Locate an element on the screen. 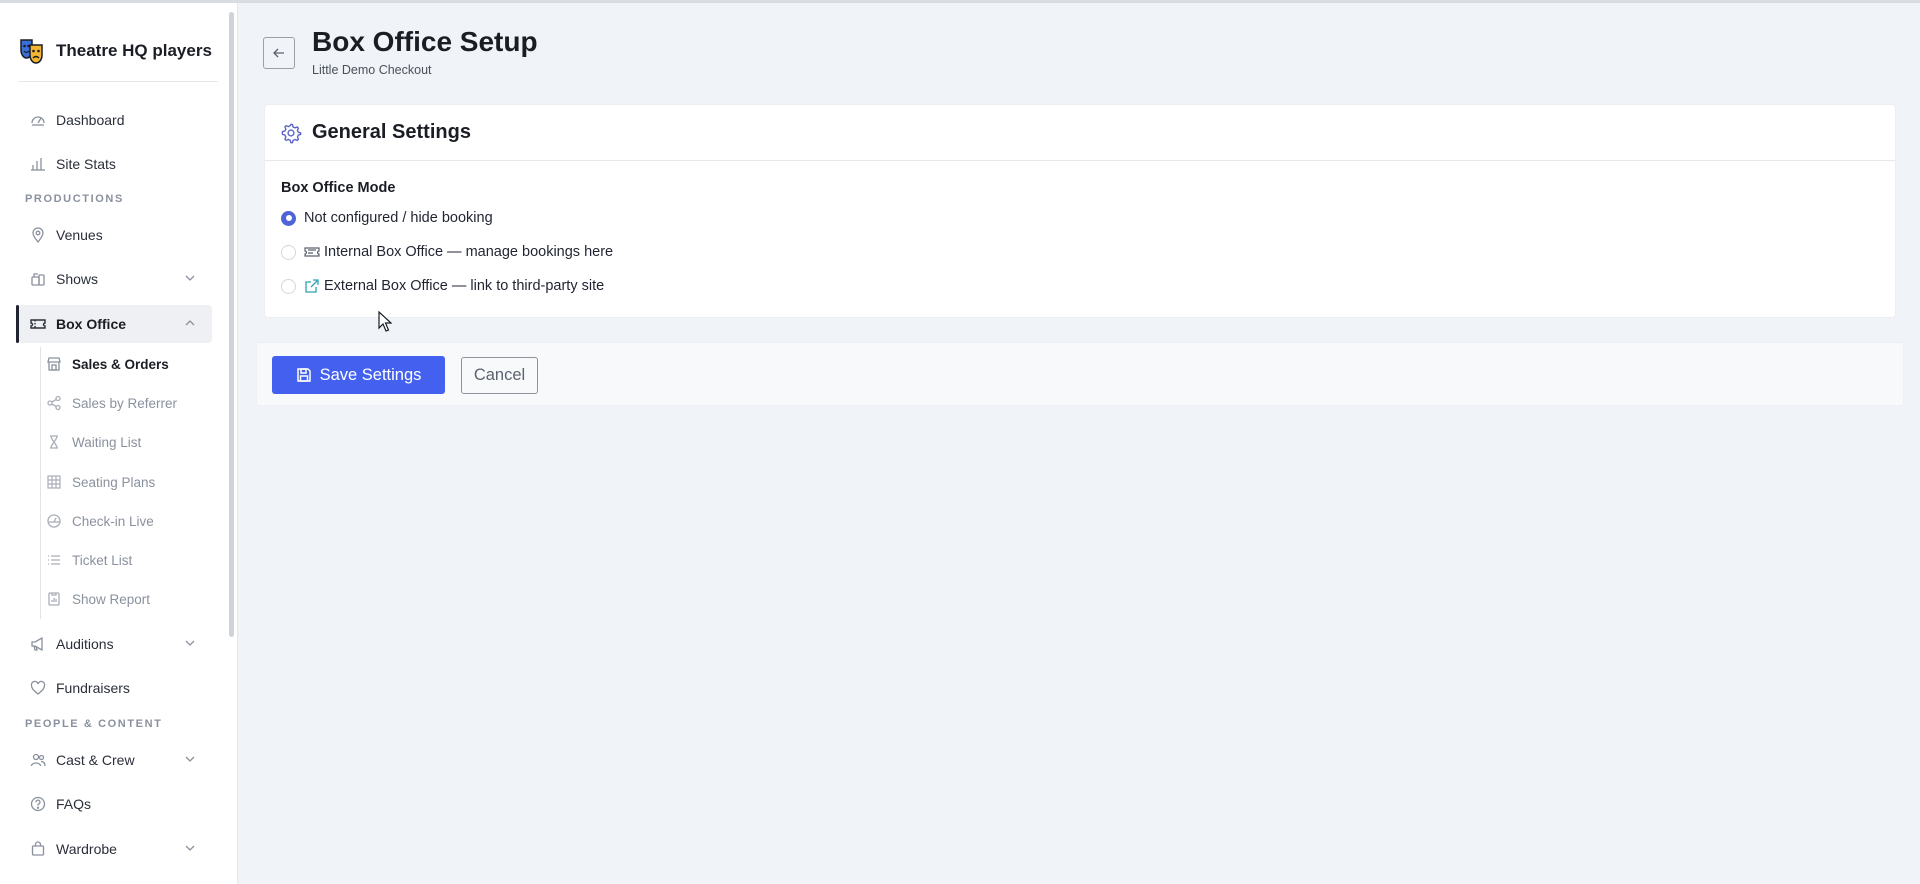  external-link-icon is located at coordinates (312, 286).